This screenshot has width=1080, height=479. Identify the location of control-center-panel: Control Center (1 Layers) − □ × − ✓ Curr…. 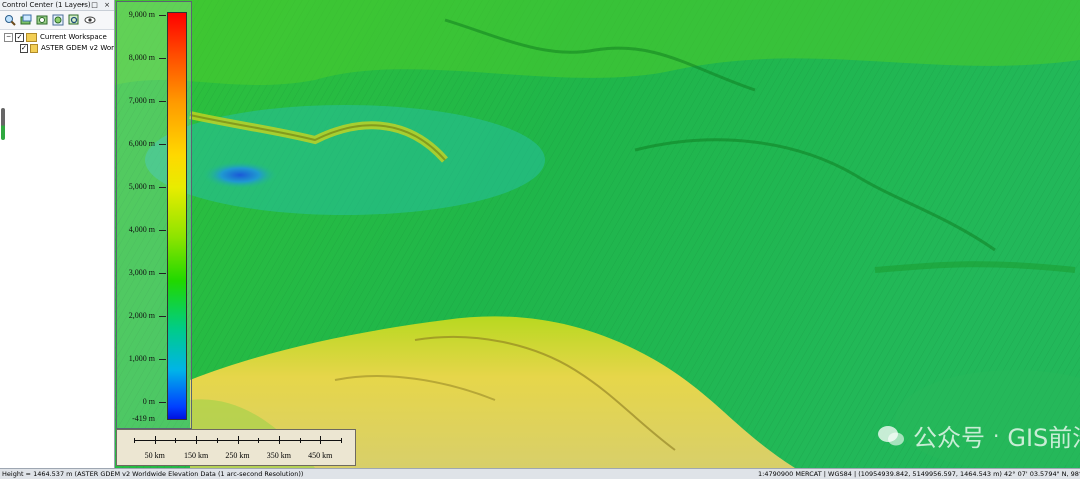
(57, 234).